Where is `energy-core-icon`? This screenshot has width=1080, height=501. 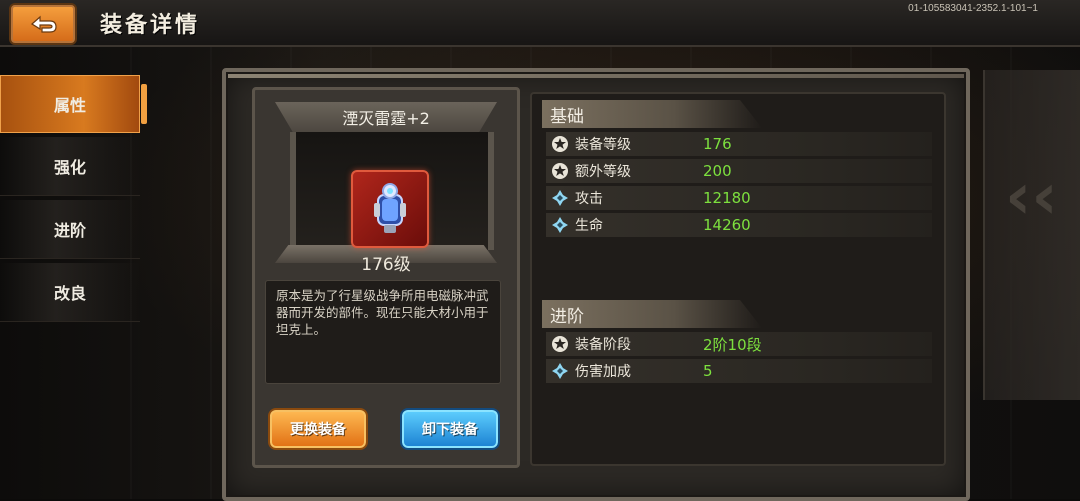
energy-core-icon is located at coordinates (390, 209).